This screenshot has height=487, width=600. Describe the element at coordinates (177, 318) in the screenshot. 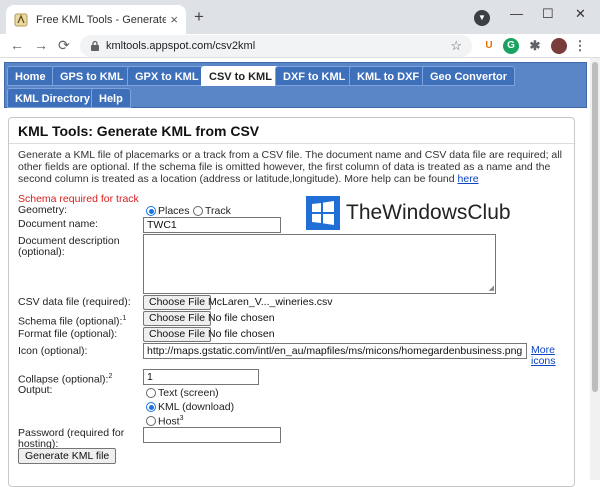

I see `schema-choose-file-button: Choose File` at that location.